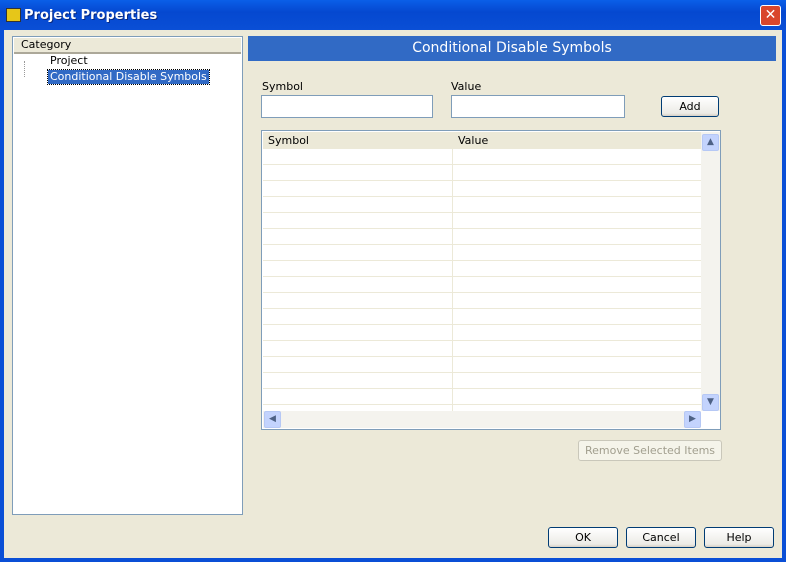  What do you see at coordinates (452, 272) in the screenshot?
I see `column-divider` at bounding box center [452, 272].